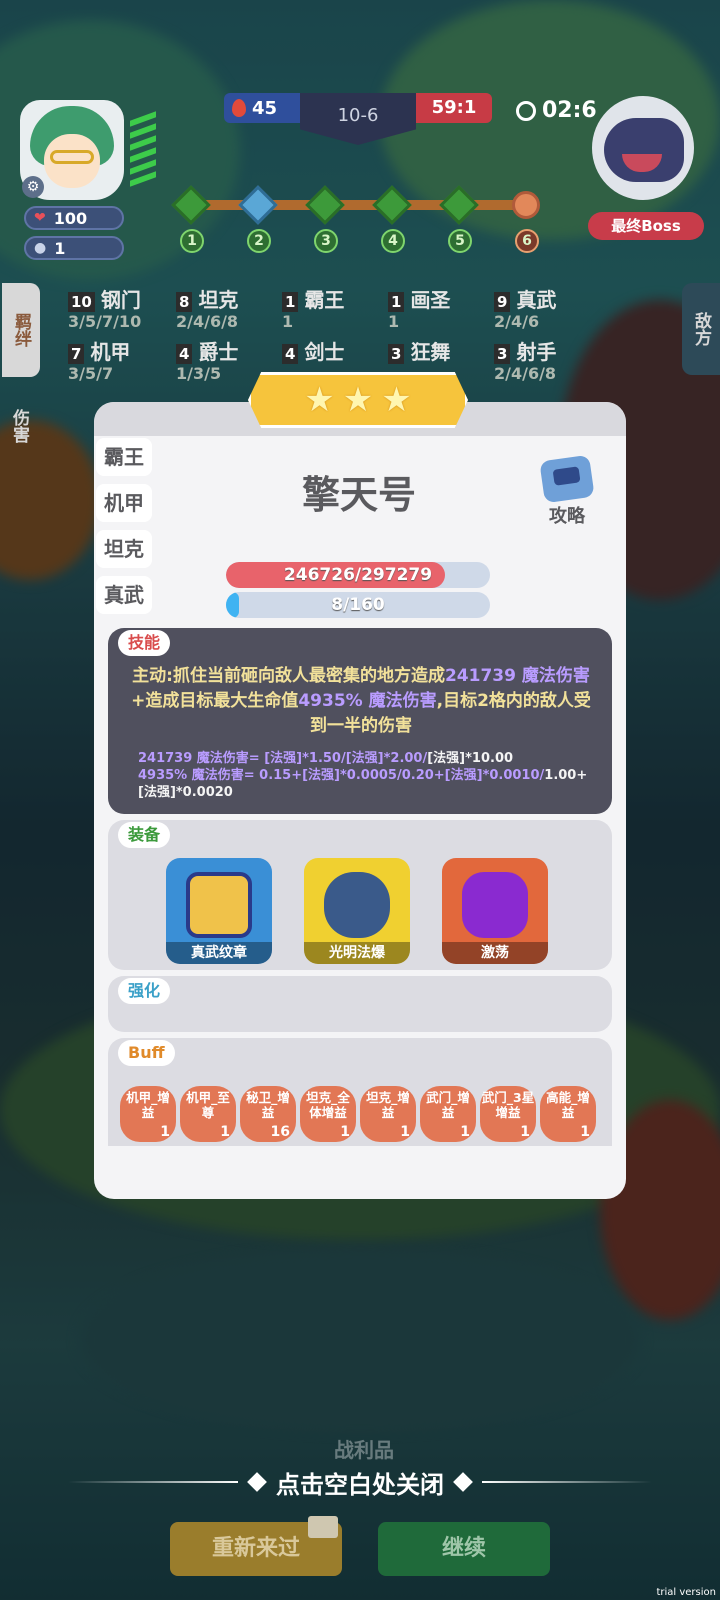  I want to click on continue-label: 继续, so click(463, 1548).